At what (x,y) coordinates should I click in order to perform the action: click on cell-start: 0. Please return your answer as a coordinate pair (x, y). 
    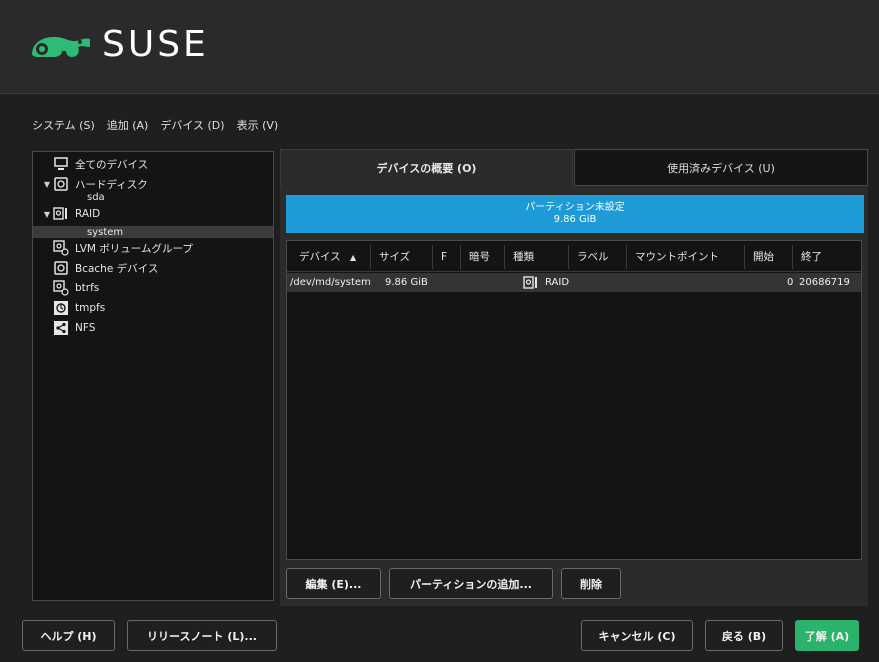
    Looking at the image, I should click on (790, 282).